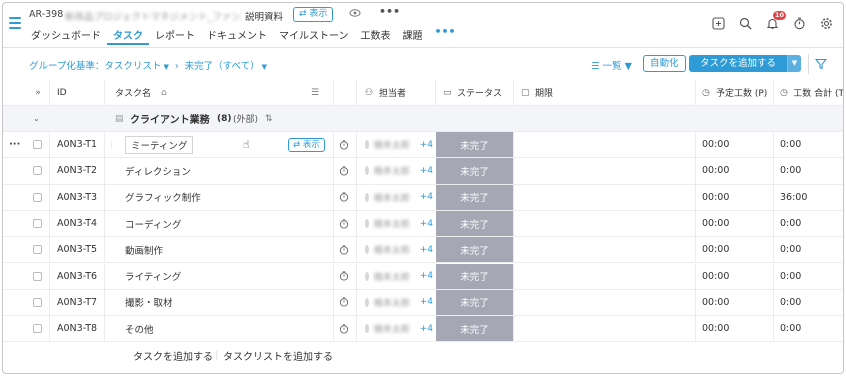  Describe the element at coordinates (776, 20) in the screenshot. I see `bell-icon: 10` at that location.